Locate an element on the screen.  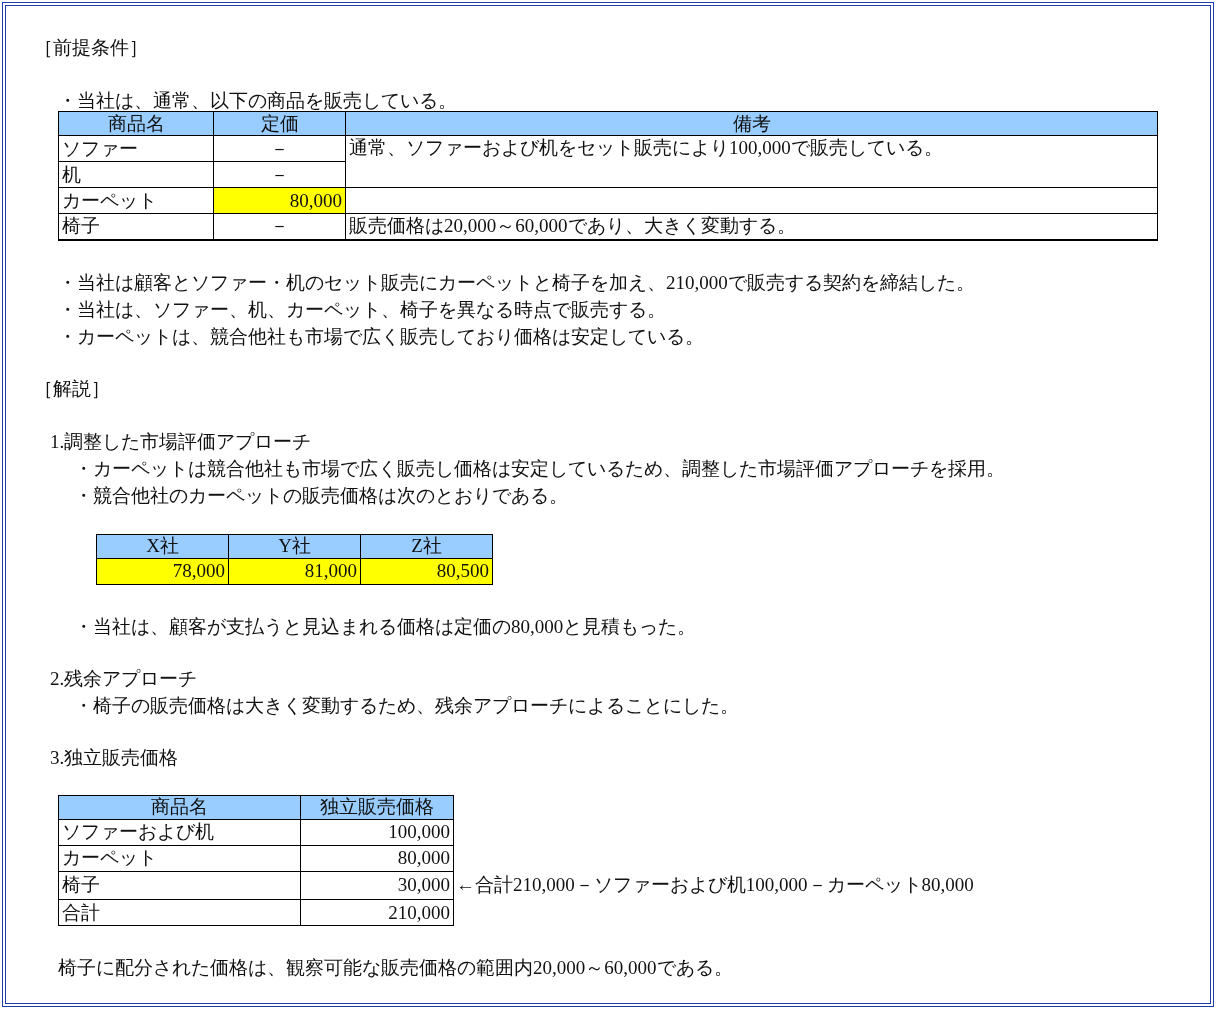
bullet-text: ・競合他社のカーペットの販売価格は次のとおりである。 is located at coordinates (321, 495).